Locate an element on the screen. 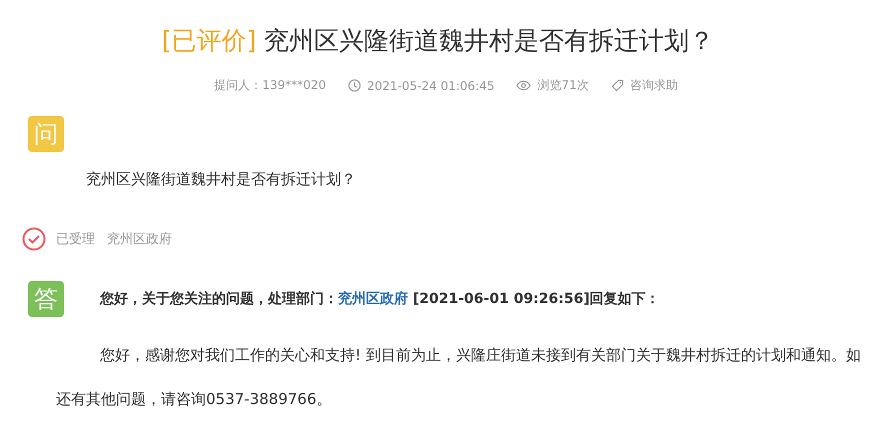  eye-icon is located at coordinates (524, 85).